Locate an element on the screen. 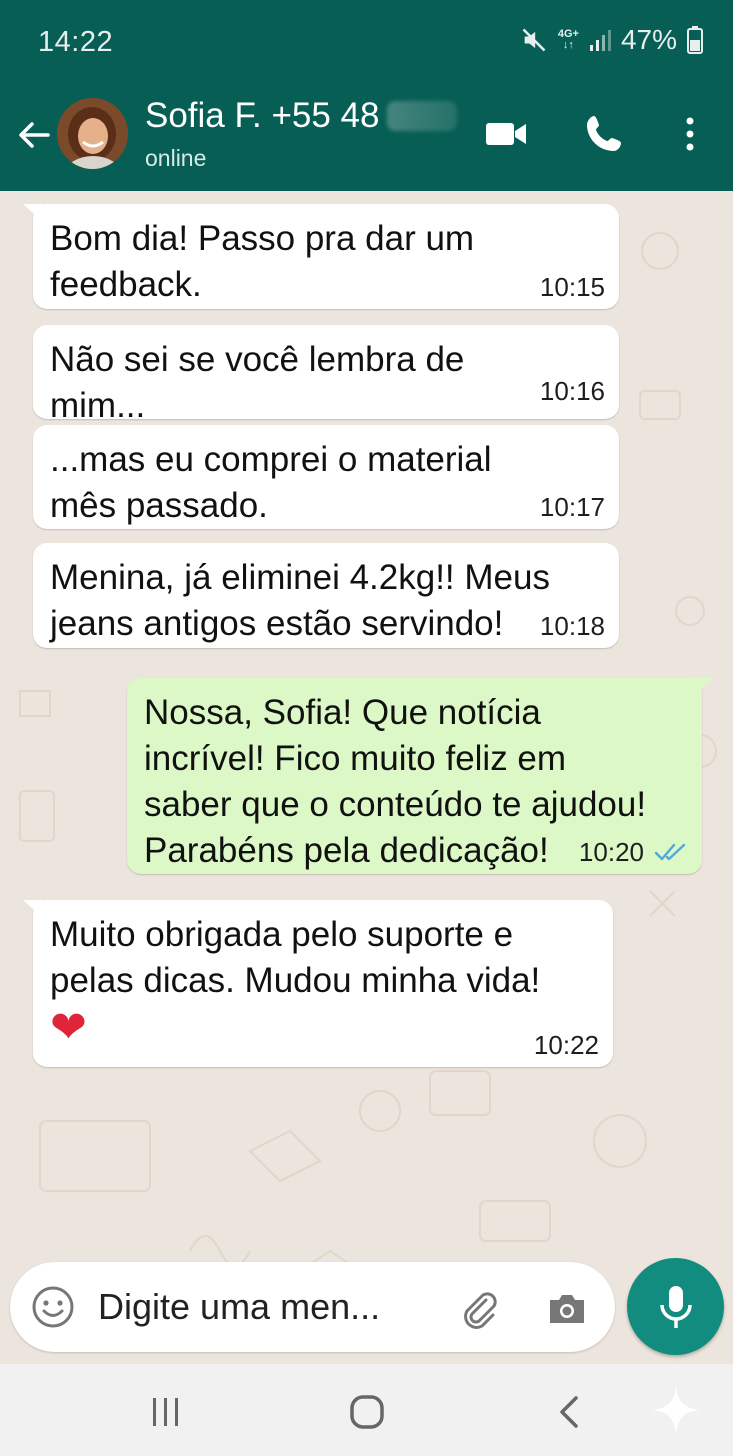 This screenshot has width=733, height=1456. redacted-number is located at coordinates (422, 116).